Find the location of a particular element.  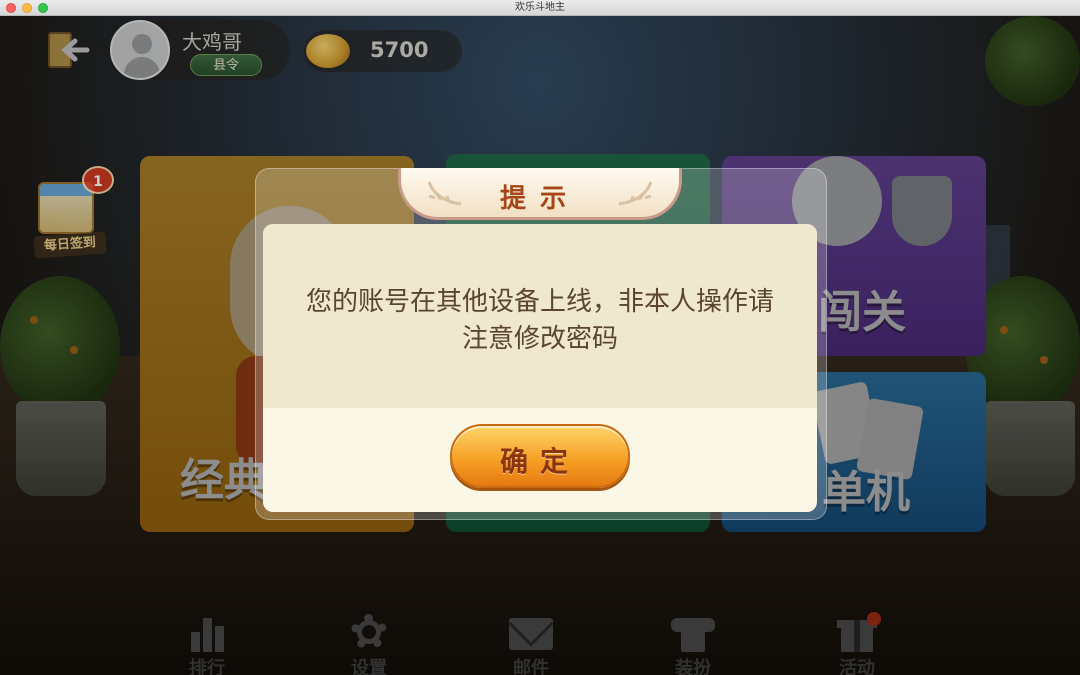

coin-icon is located at coordinates (328, 51).